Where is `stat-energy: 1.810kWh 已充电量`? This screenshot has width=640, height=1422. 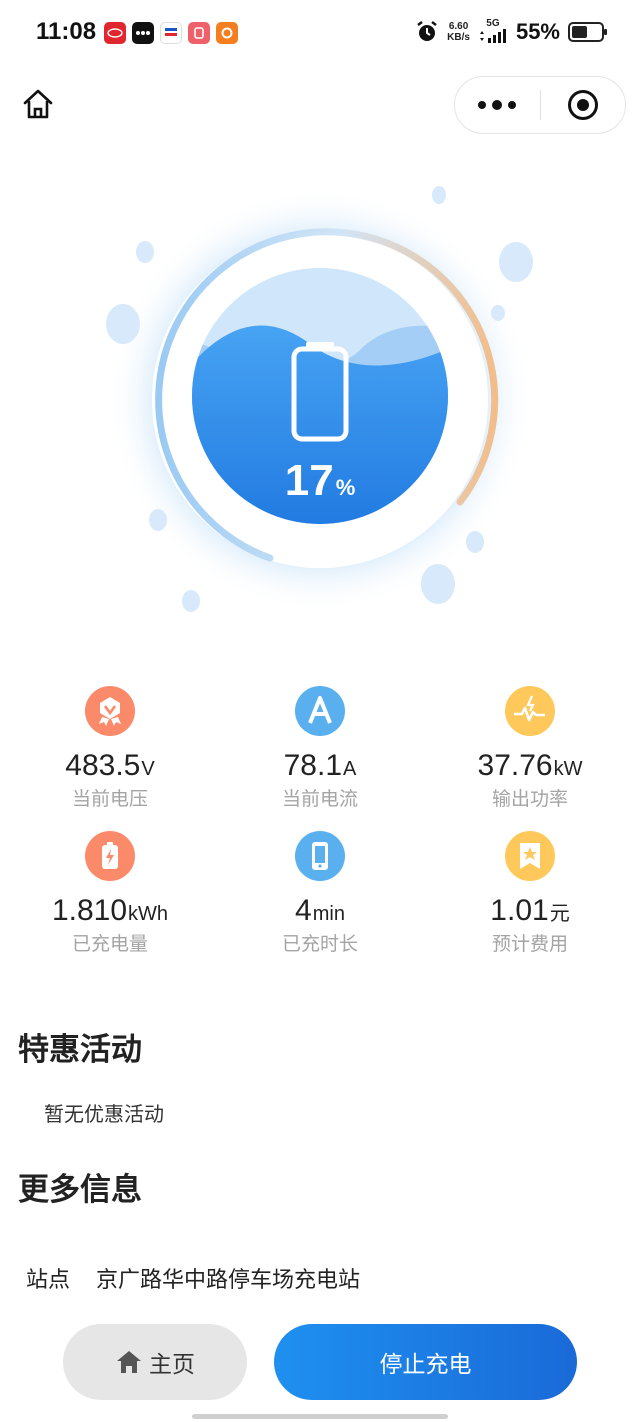 stat-energy: 1.810kWh 已充电量 is located at coordinates (110, 893).